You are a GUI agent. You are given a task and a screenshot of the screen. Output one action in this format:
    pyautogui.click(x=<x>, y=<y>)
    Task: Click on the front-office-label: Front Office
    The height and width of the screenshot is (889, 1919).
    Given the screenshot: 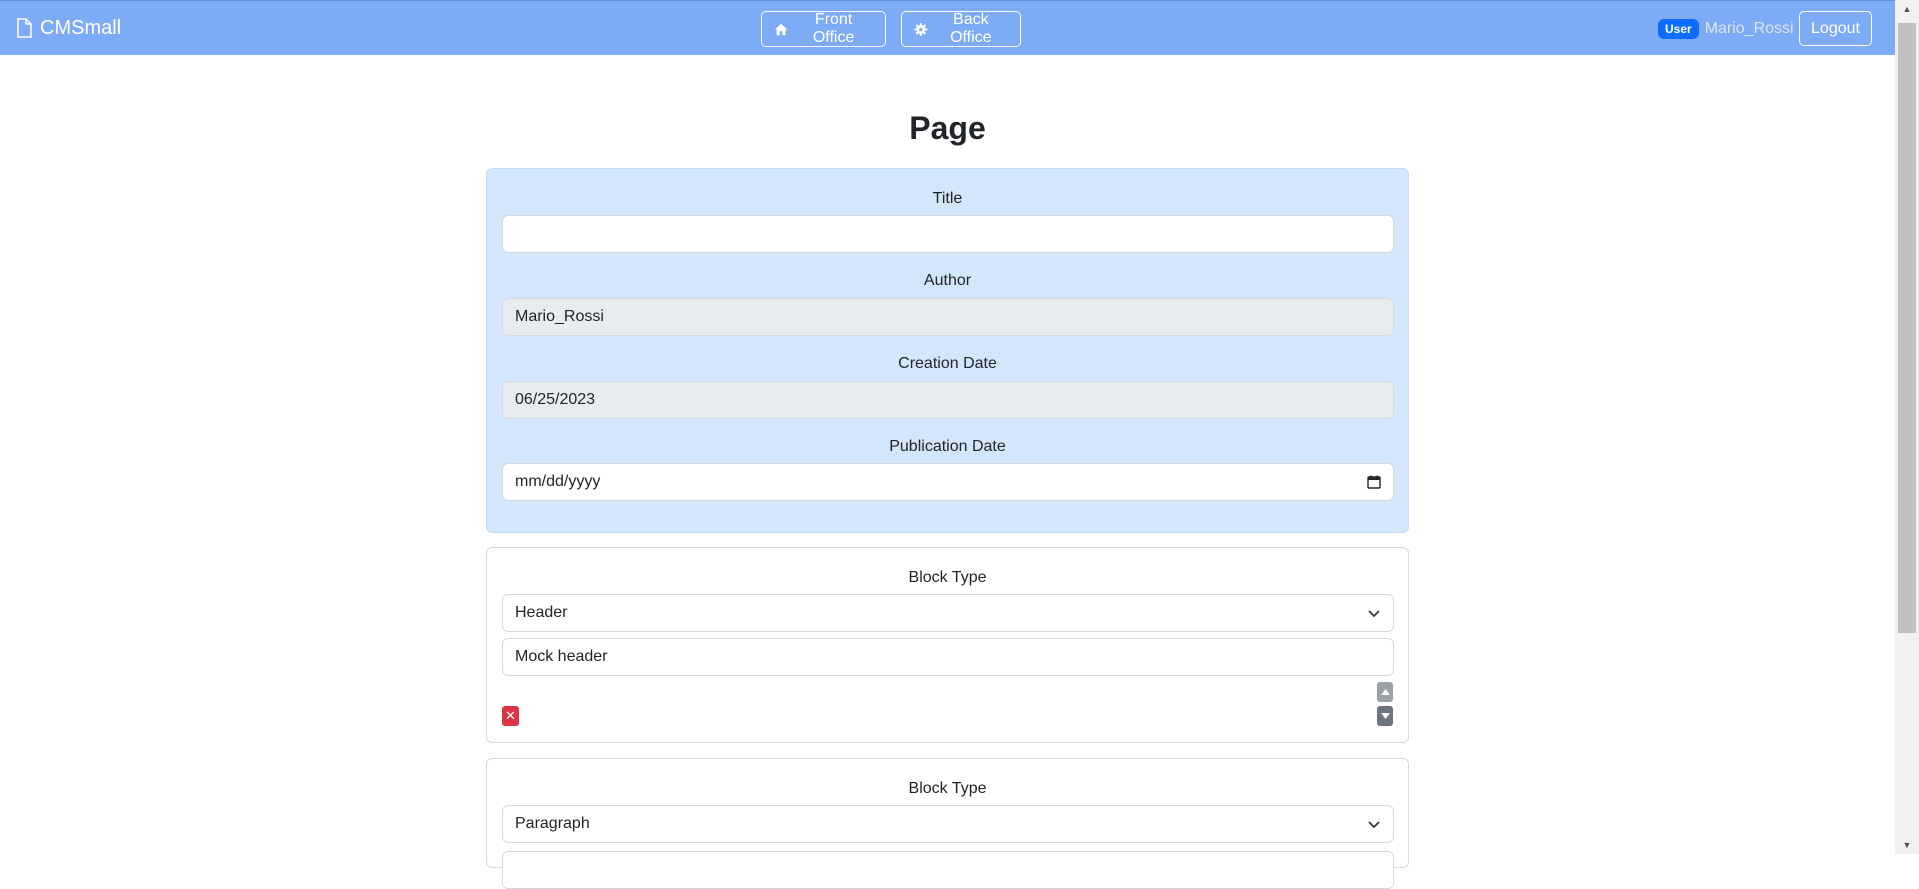 What is the action you would take?
    pyautogui.click(x=833, y=28)
    